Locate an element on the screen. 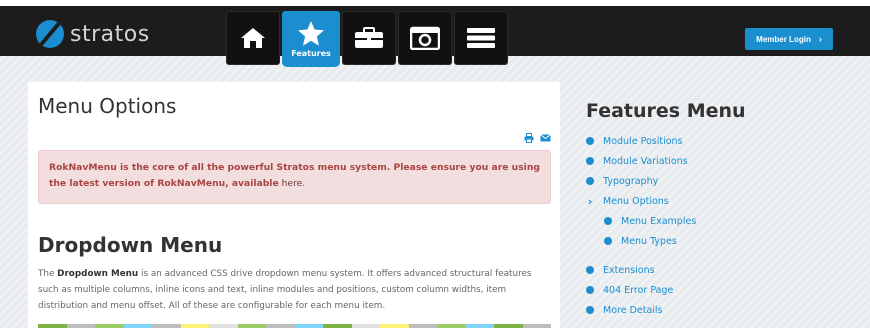  home-icon is located at coordinates (253, 38).